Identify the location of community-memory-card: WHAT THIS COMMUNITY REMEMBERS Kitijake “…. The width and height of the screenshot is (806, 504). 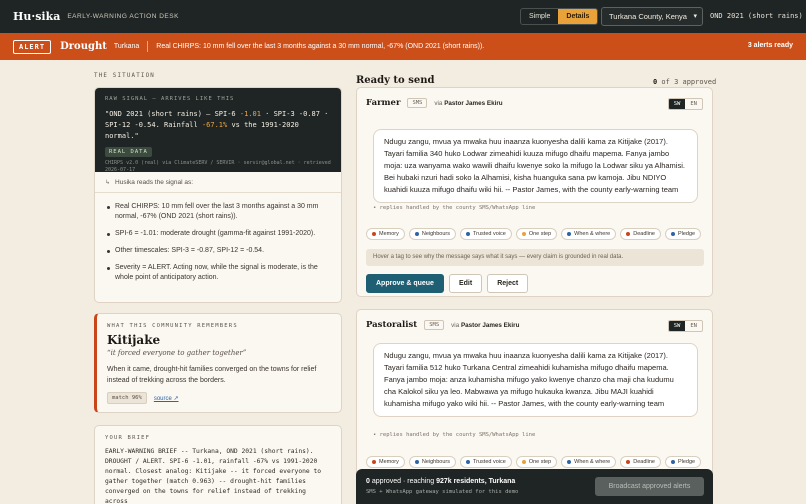
(218, 363).